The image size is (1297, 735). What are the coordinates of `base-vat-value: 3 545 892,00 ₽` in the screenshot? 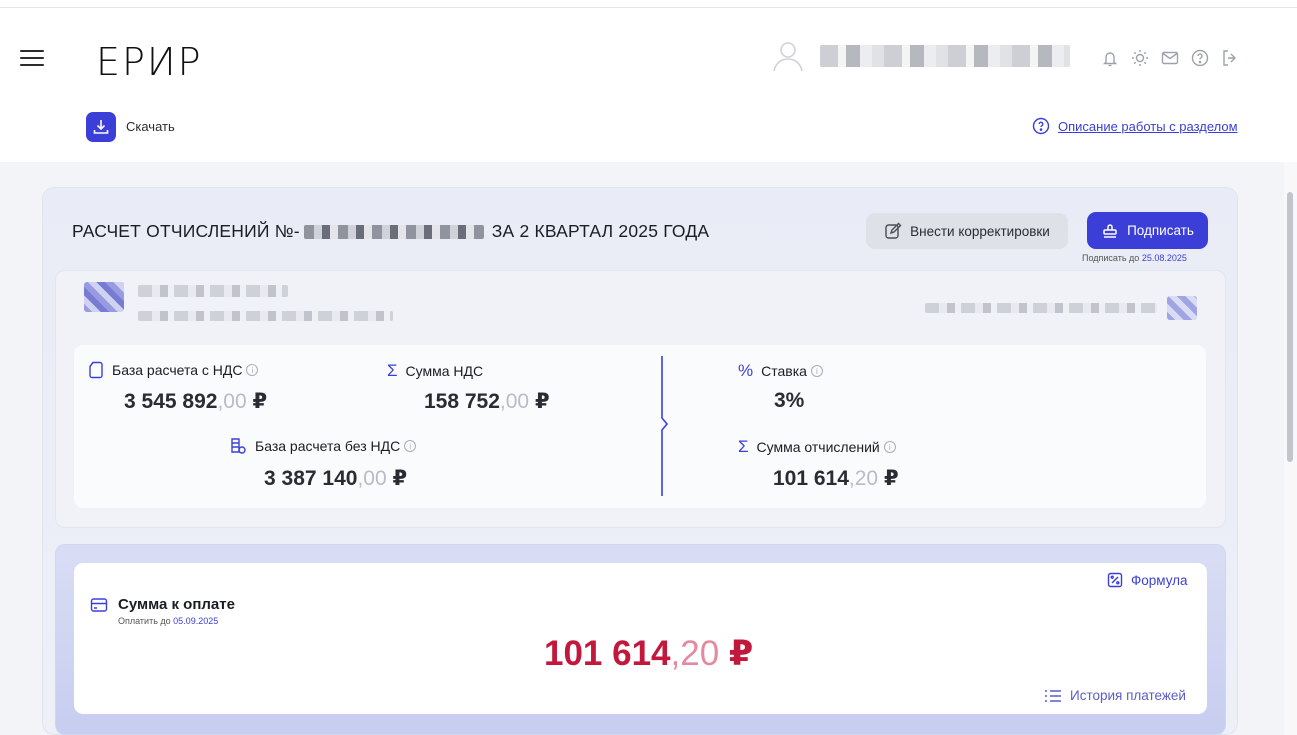 It's located at (196, 401).